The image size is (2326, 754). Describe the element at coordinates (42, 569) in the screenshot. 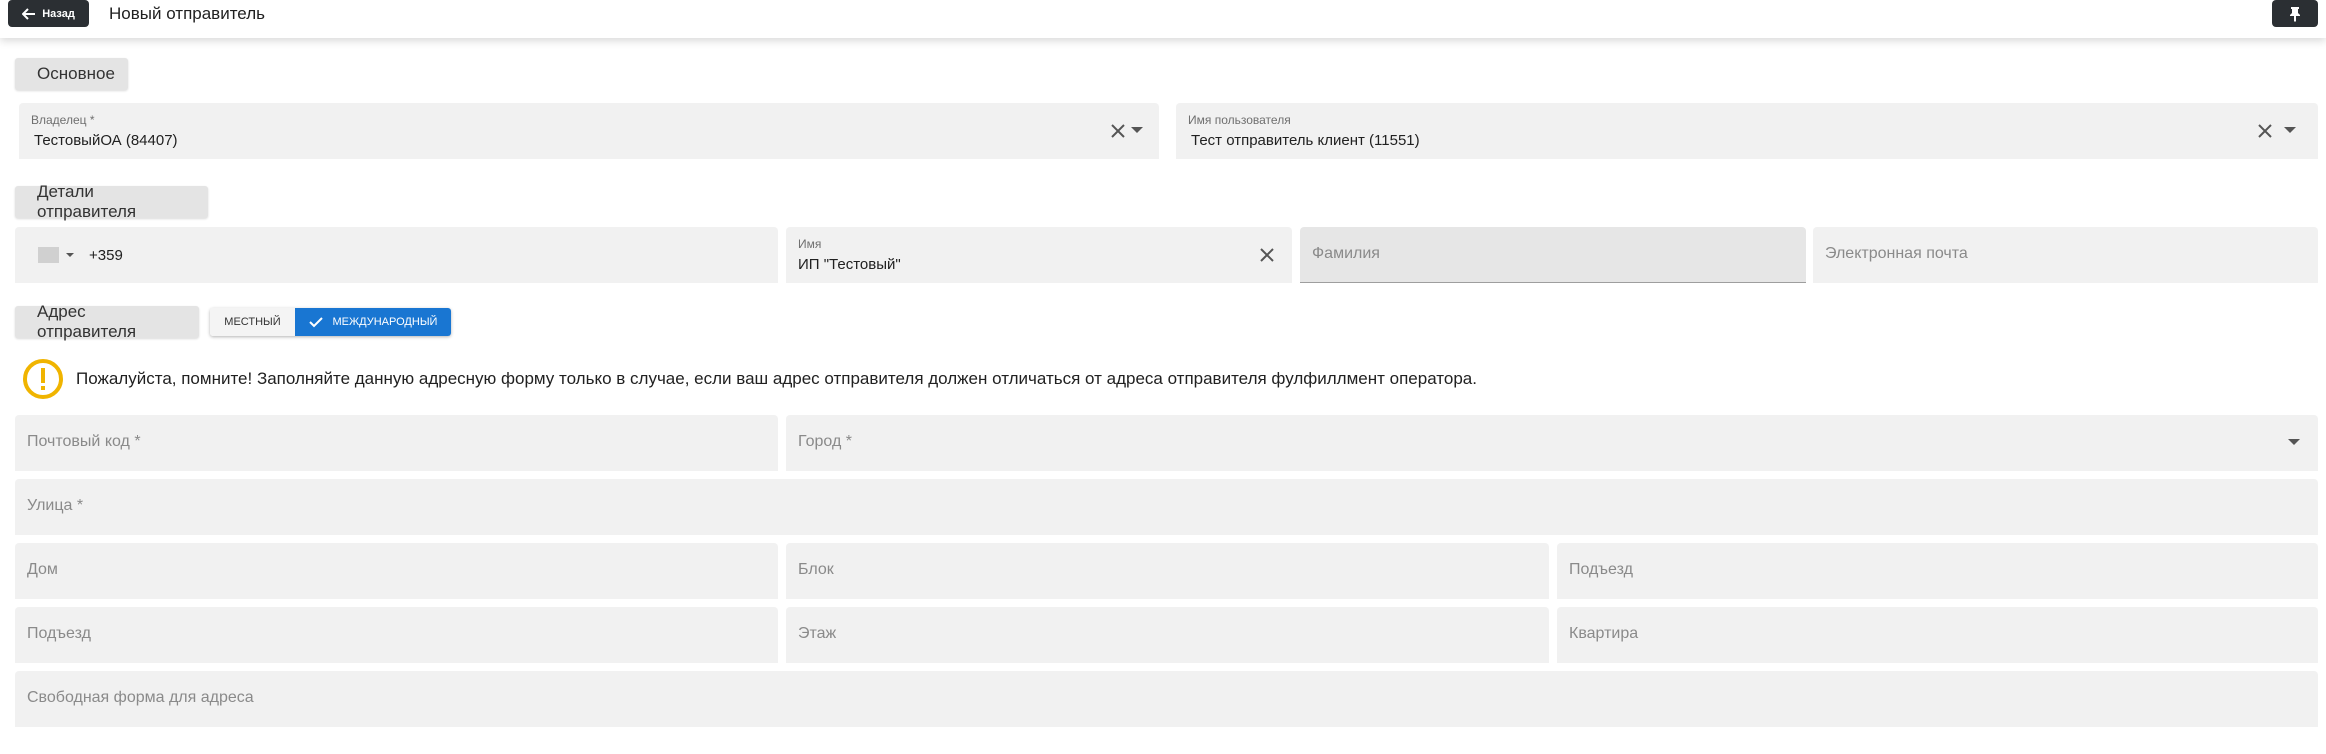

I see `house-placeholder: Дом` at that location.